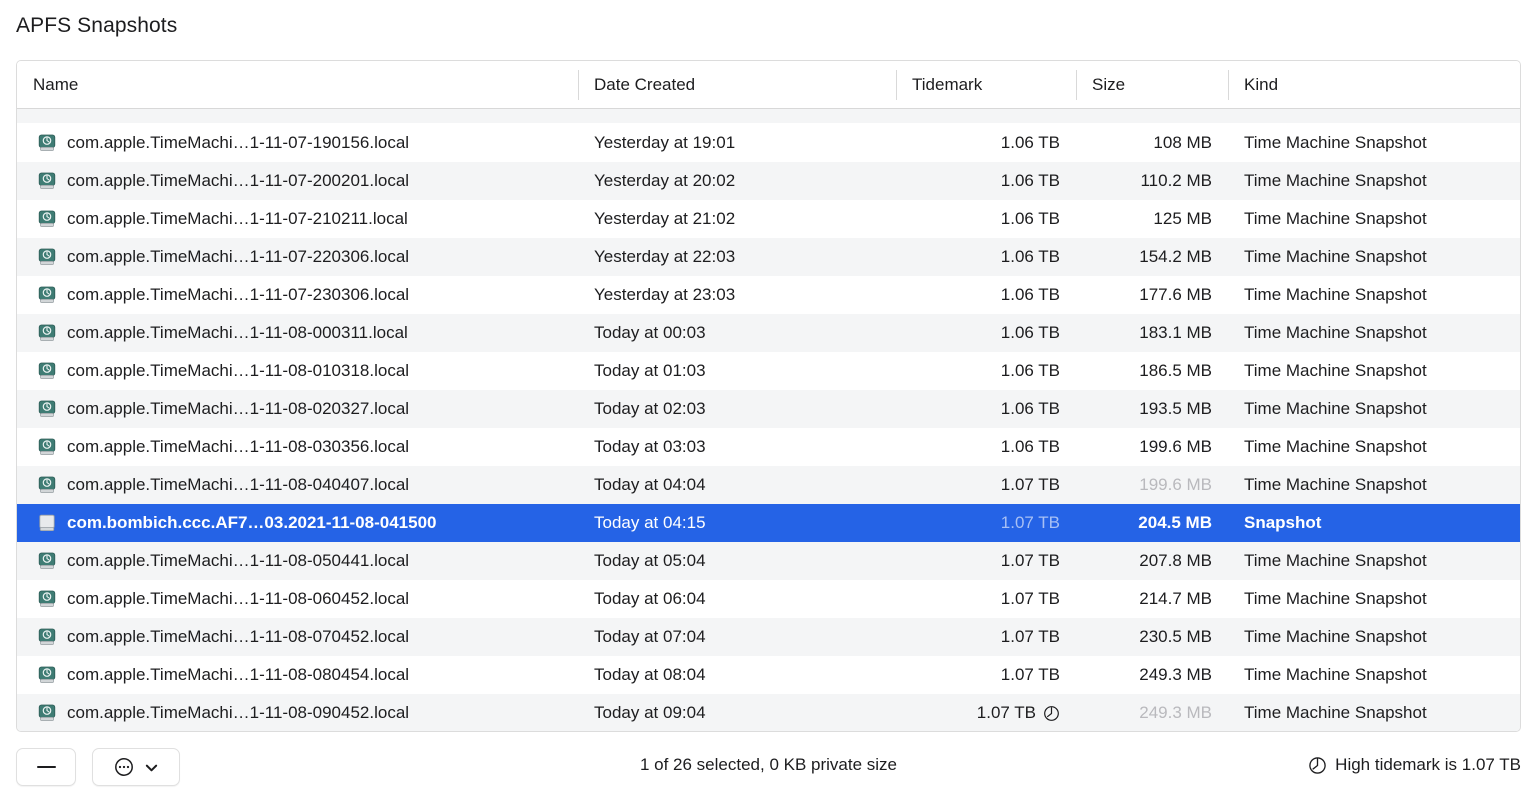 The width and height of the screenshot is (1537, 799). Describe the element at coordinates (1175, 598) in the screenshot. I see `cell-size: 214.7 MB` at that location.